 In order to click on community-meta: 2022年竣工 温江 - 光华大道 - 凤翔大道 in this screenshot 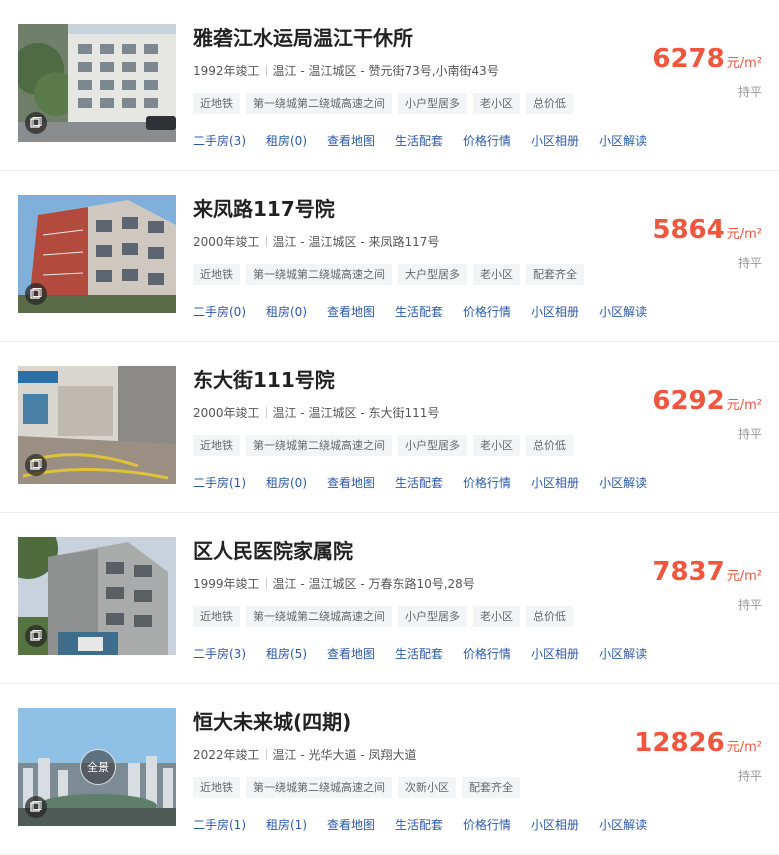, I will do `click(304, 754)`.